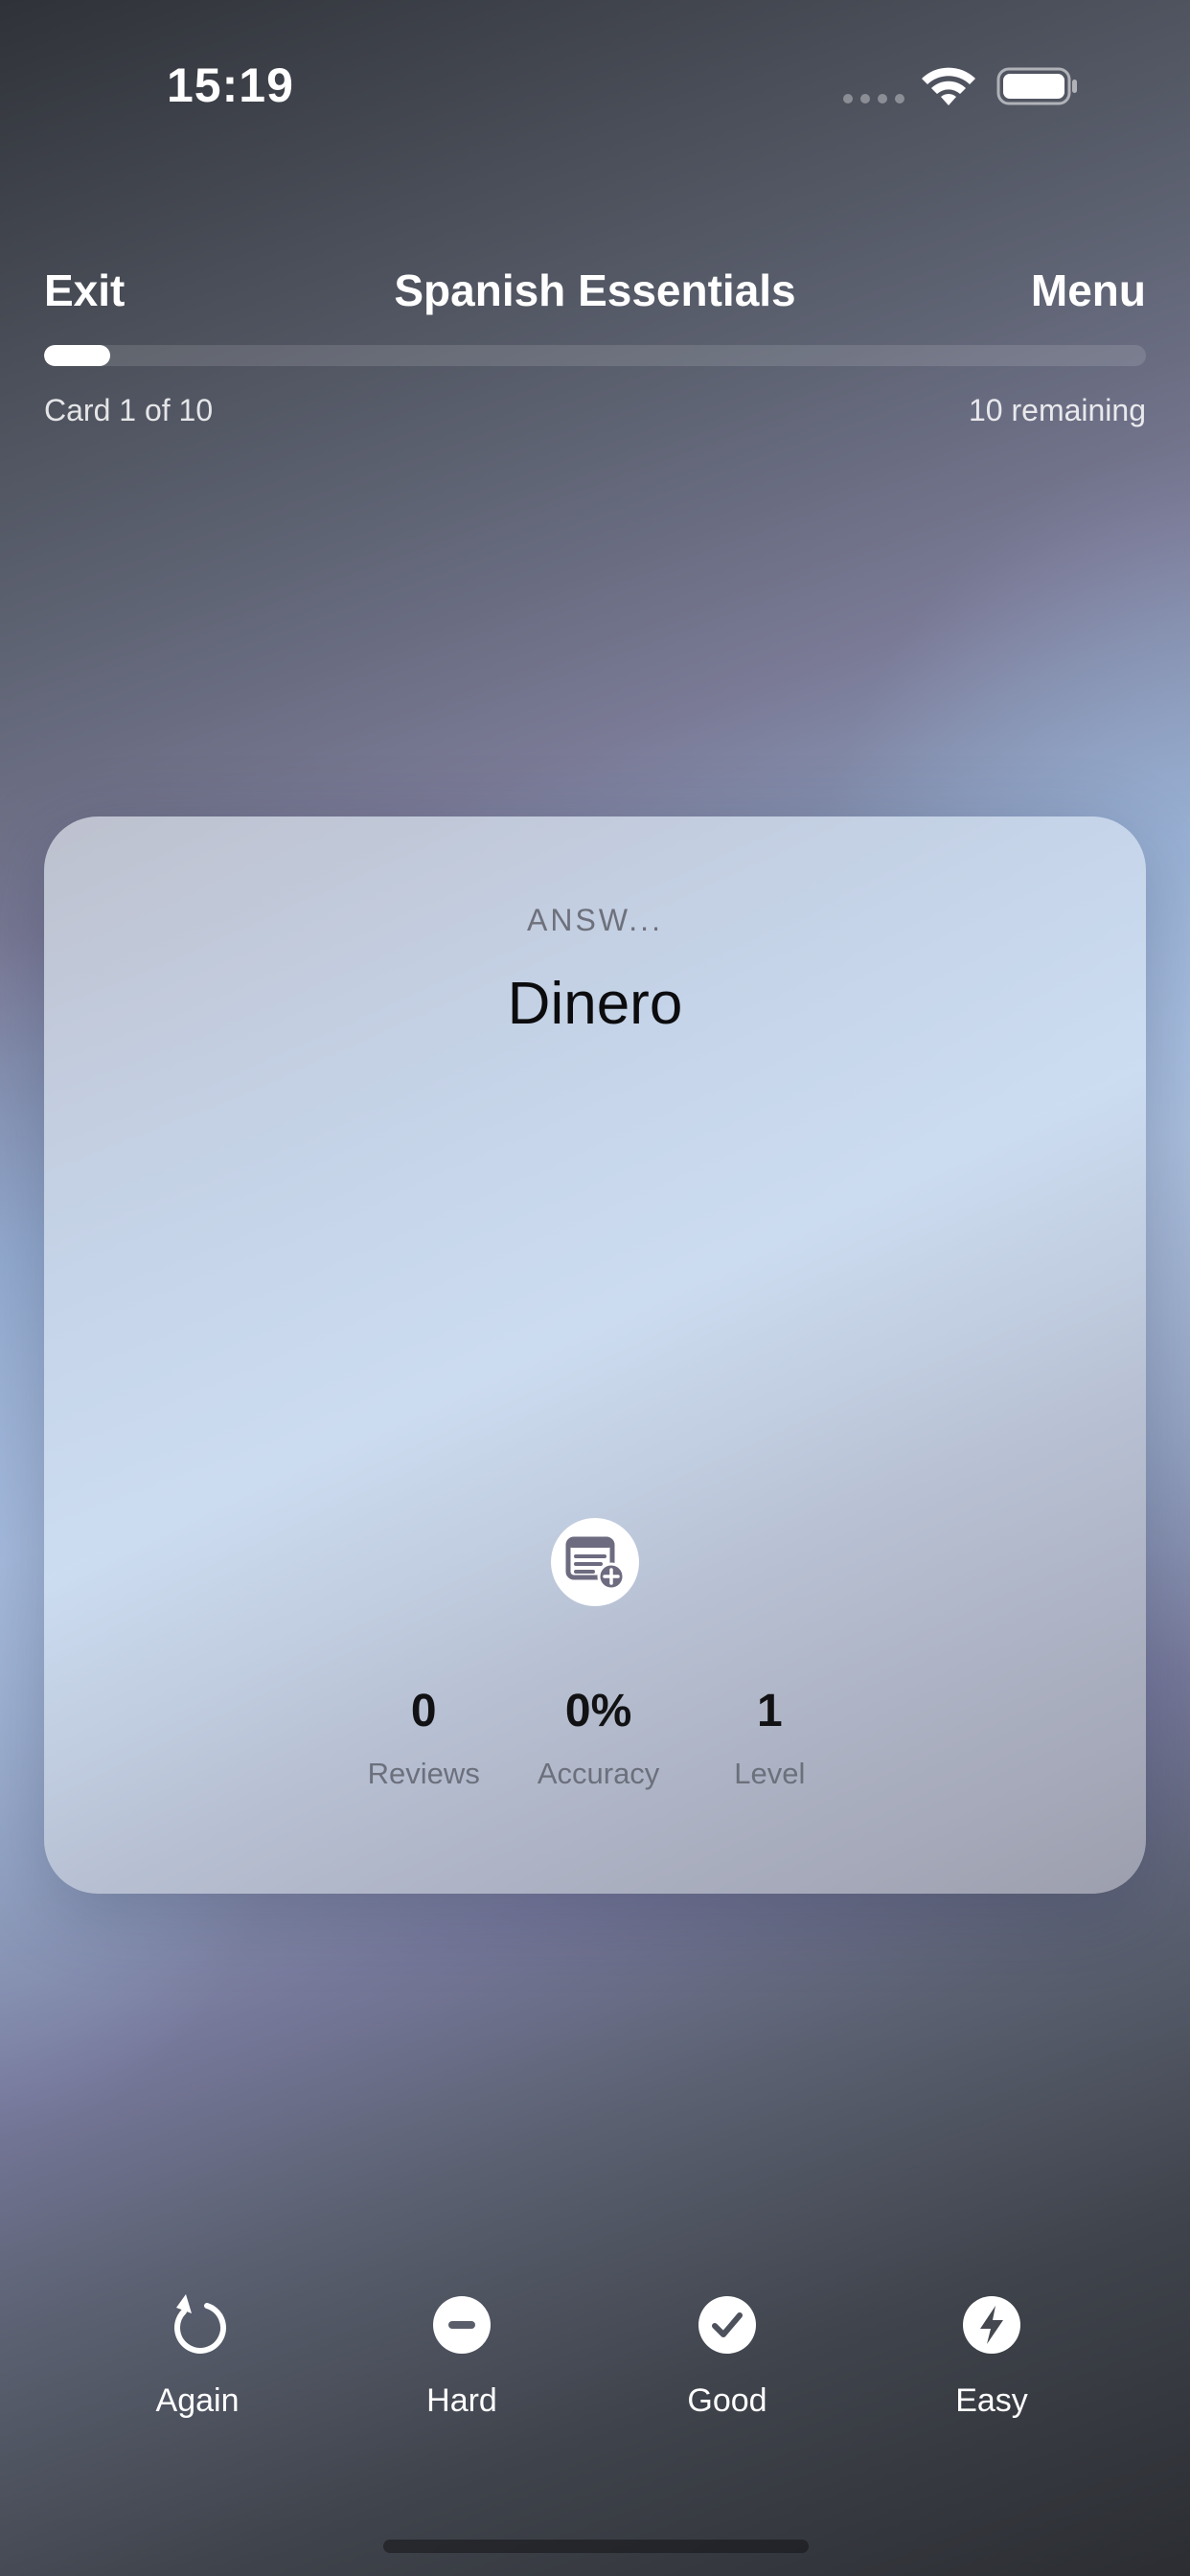 The width and height of the screenshot is (1190, 2576). What do you see at coordinates (727, 2355) in the screenshot?
I see `good-button: Good` at bounding box center [727, 2355].